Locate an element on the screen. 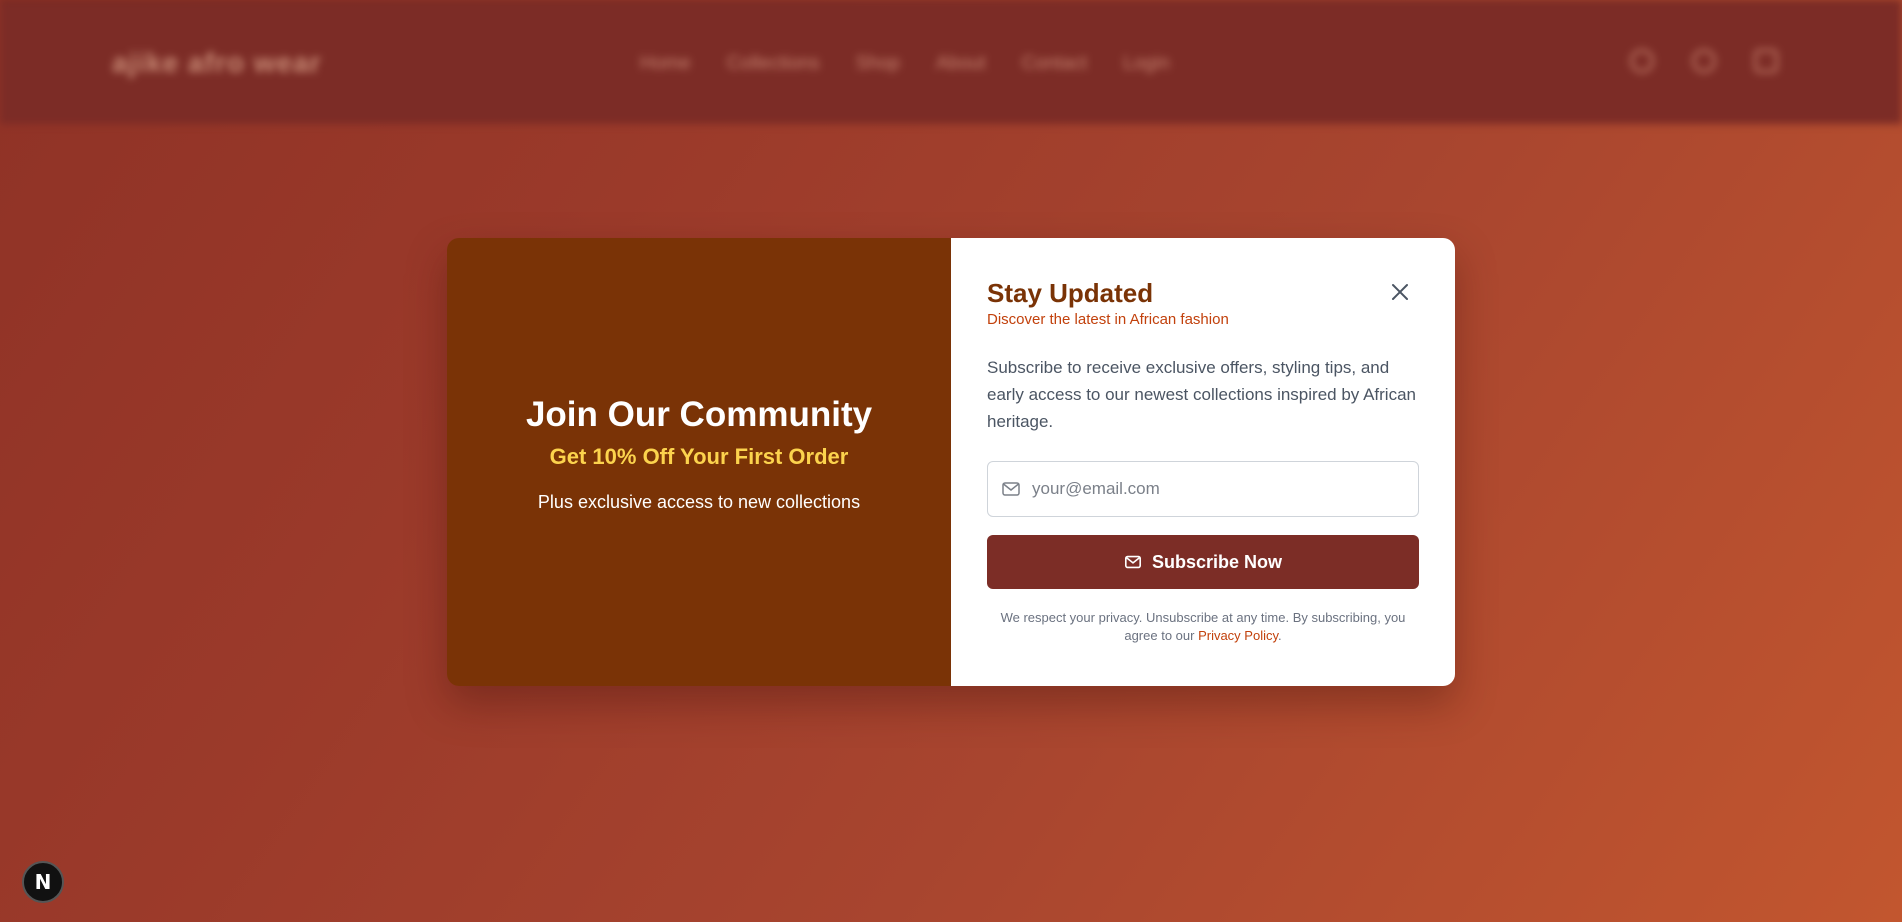 This screenshot has height=922, width=1902. nav-item-shop: Shop is located at coordinates (877, 63).